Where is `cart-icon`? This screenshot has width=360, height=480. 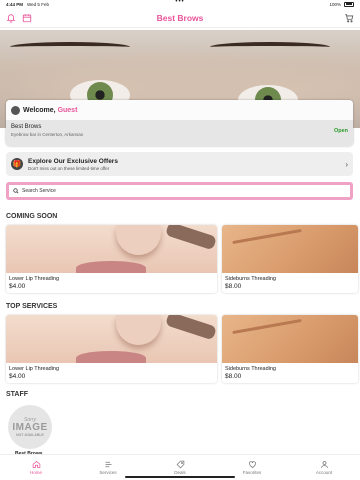 cart-icon is located at coordinates (349, 18).